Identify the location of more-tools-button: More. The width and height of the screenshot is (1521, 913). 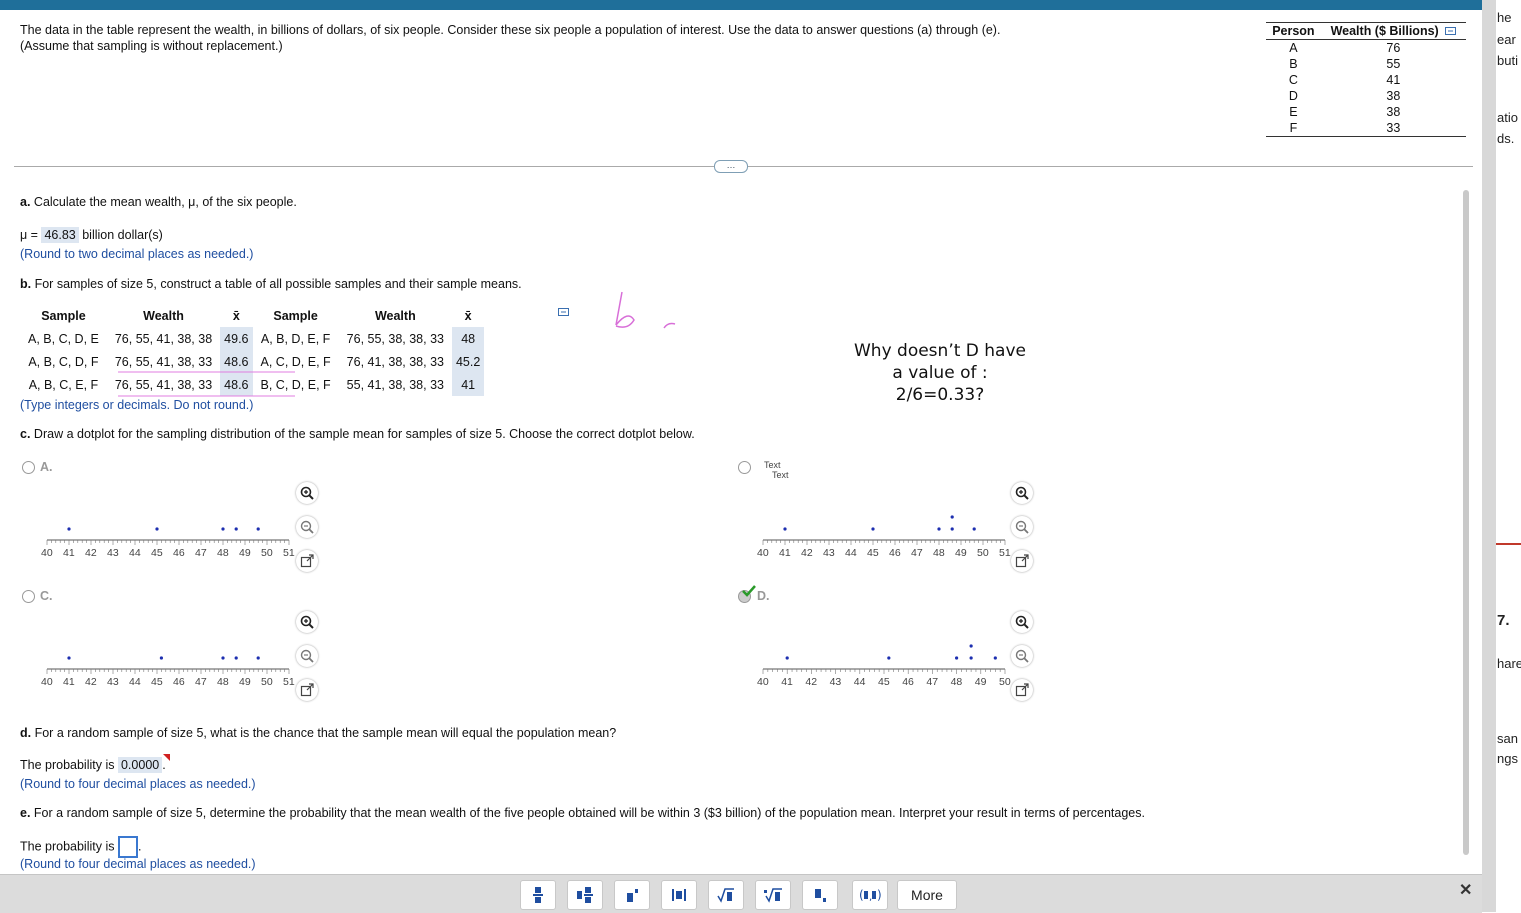
(927, 895).